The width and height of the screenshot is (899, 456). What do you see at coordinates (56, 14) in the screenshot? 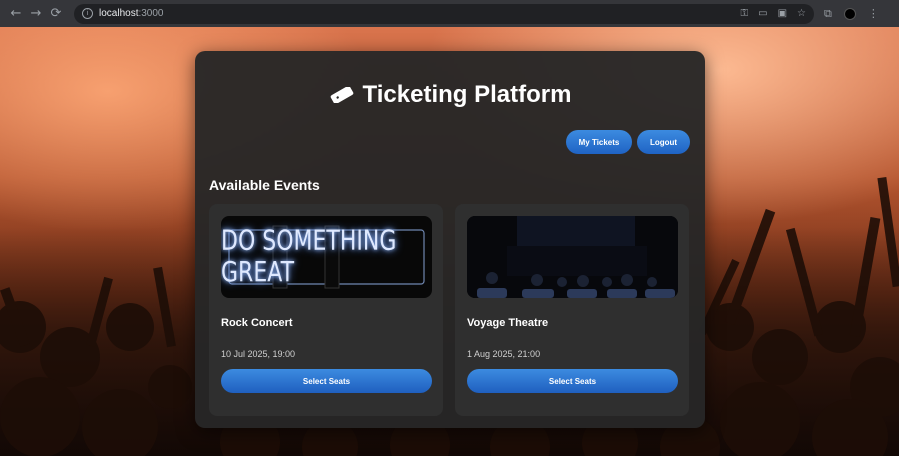
I see `reload-icon: ⟳` at bounding box center [56, 14].